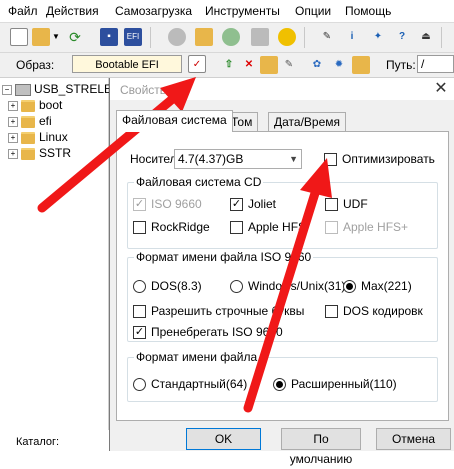 The height and width of the screenshot is (469, 454). Describe the element at coordinates (376, 227) in the screenshot. I see `apple-hfsplus-label: Apple HFS+` at that location.